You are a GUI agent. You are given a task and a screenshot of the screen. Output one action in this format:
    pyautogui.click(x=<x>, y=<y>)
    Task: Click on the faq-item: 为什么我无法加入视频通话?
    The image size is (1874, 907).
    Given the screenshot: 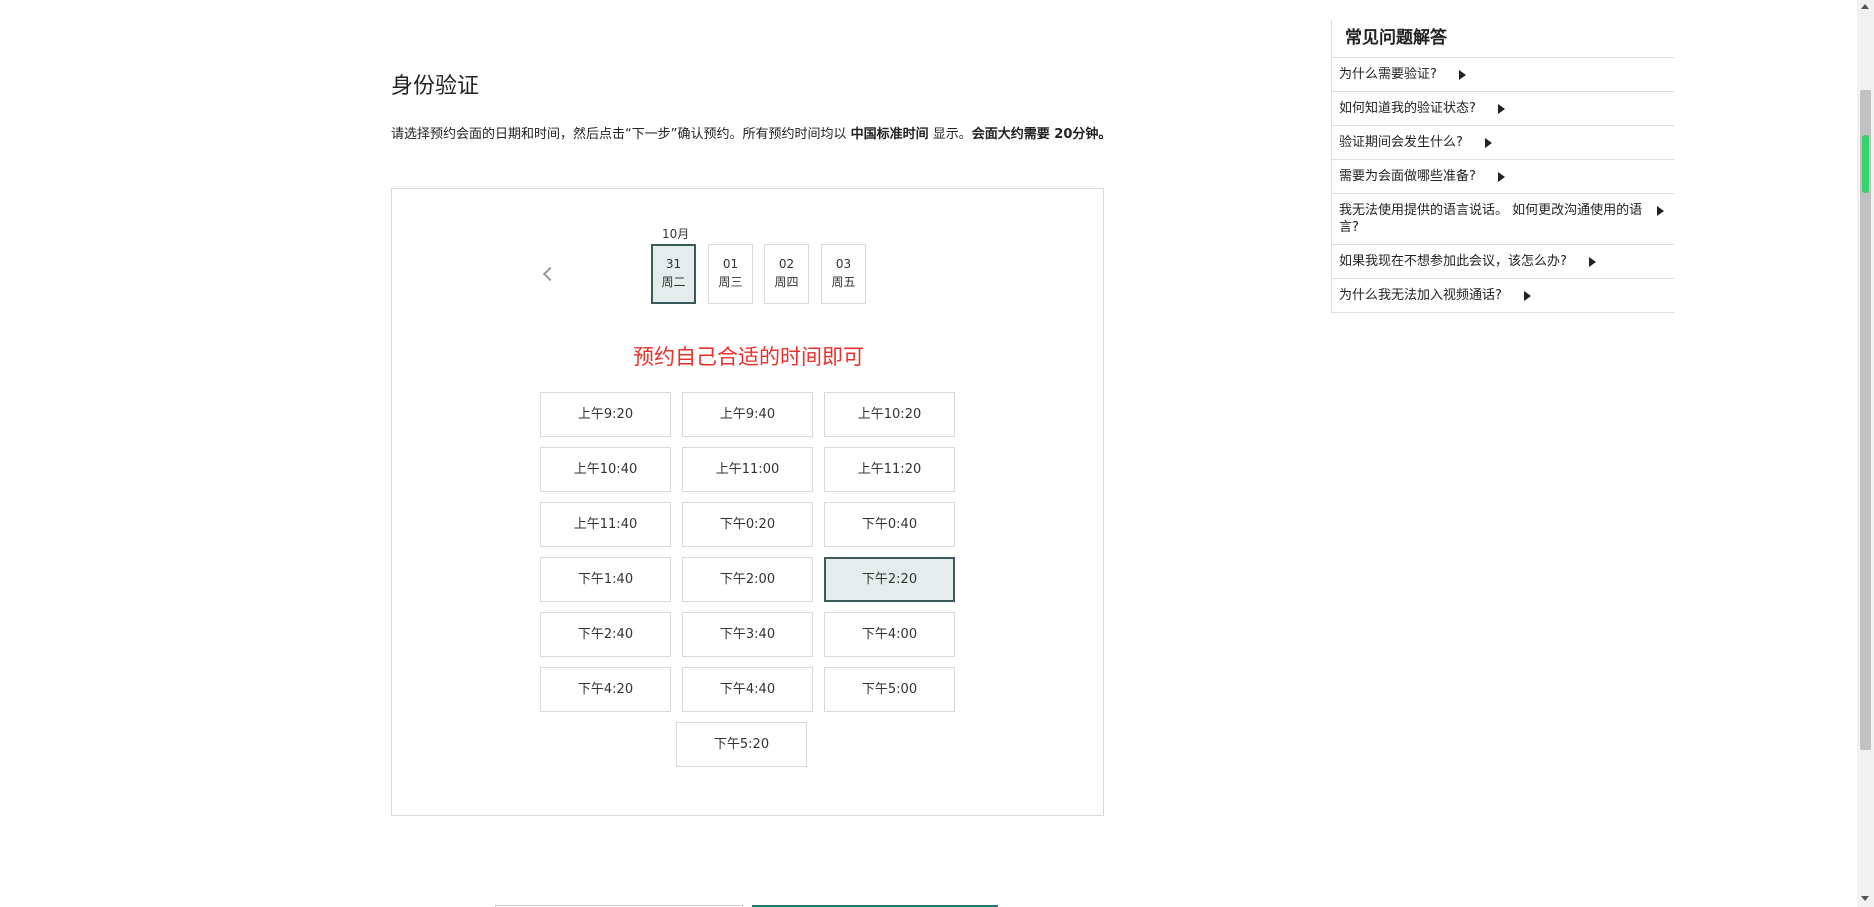 What is the action you would take?
    pyautogui.click(x=1503, y=296)
    